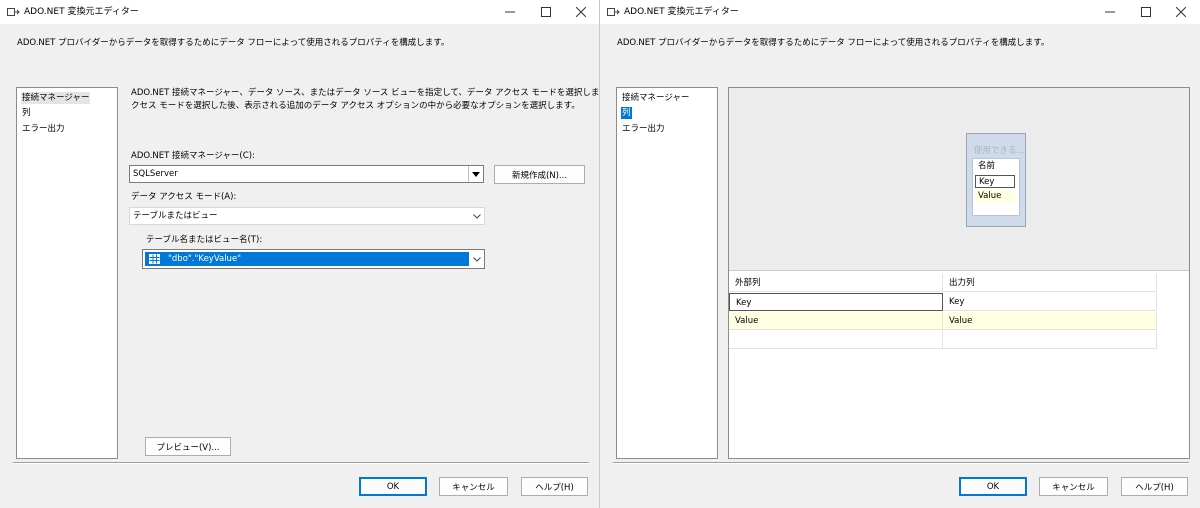 The width and height of the screenshot is (1200, 508). Describe the element at coordinates (306, 174) in the screenshot. I see `connection-manager-combo: SQLServer` at that location.